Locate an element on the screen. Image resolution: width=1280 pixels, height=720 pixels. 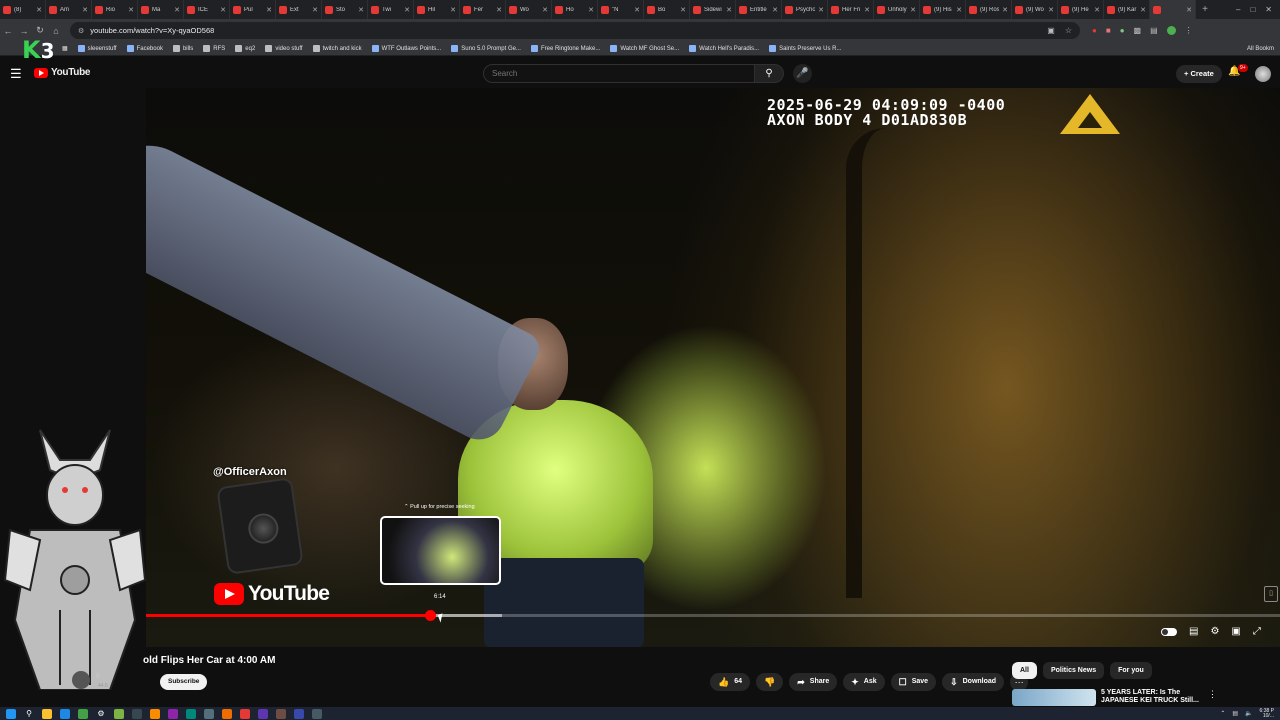
save-button: ☐ Save is located at coordinates (913, 682).